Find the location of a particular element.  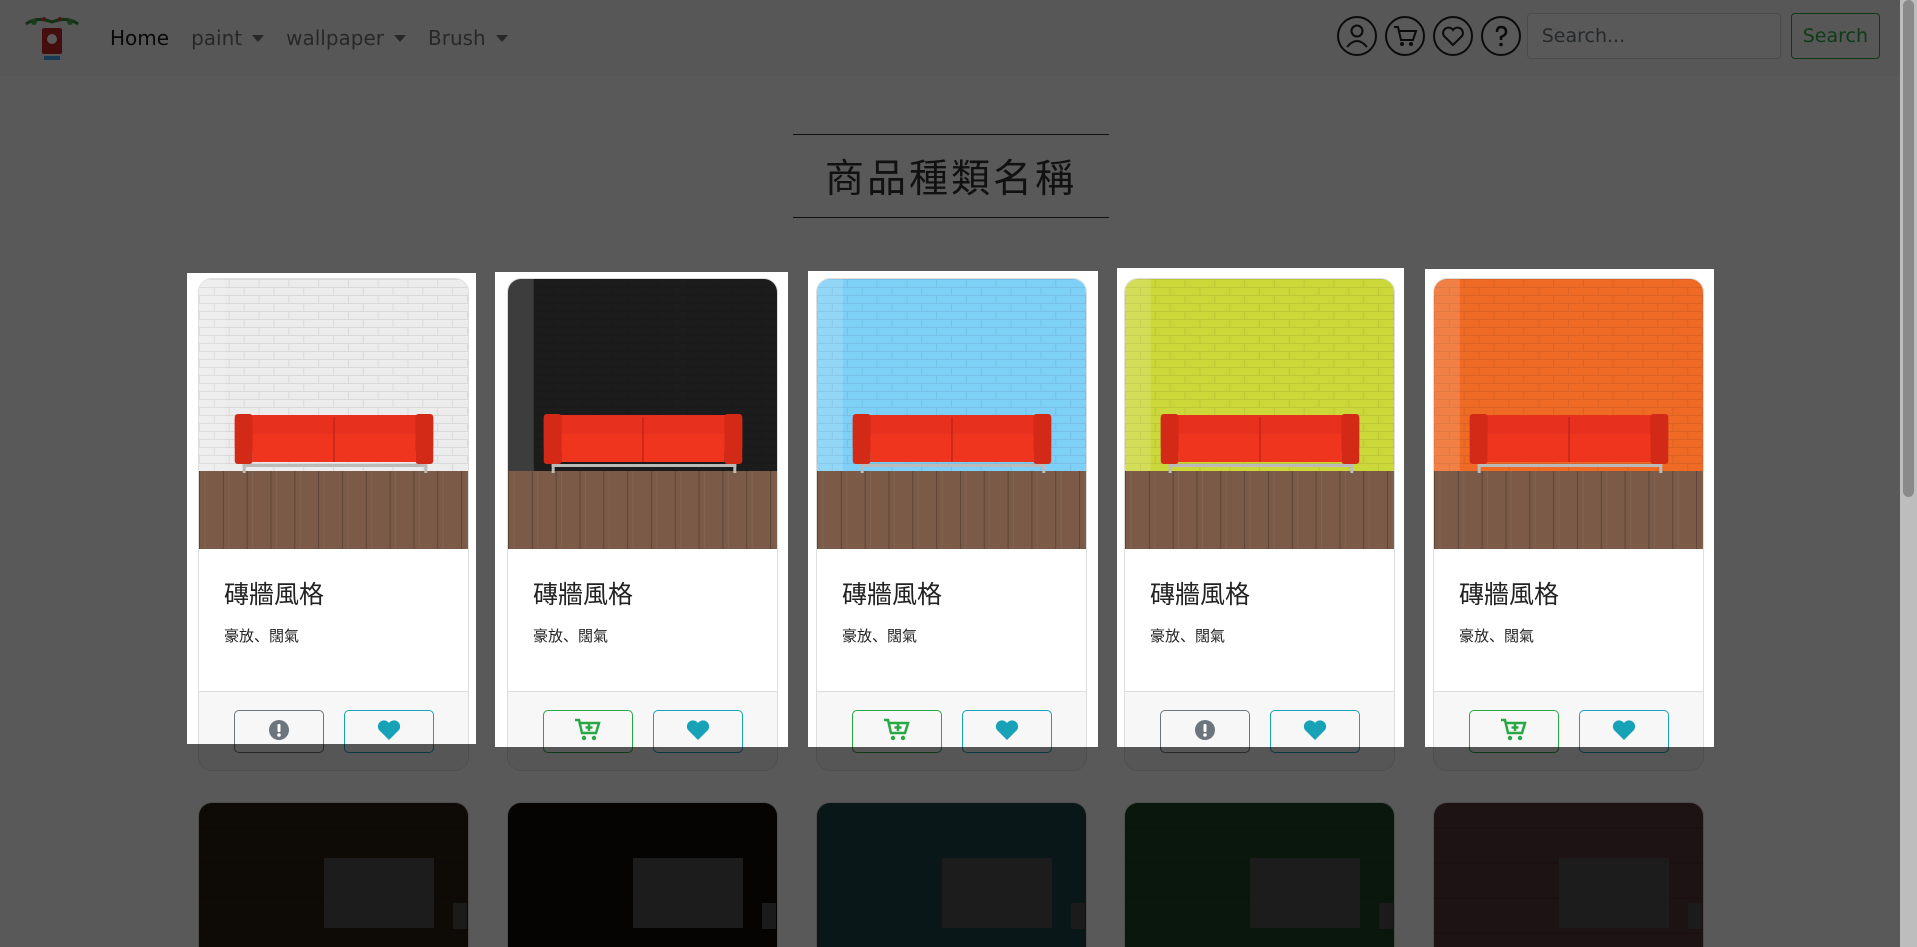

scrollbar is located at coordinates (1908, 473).